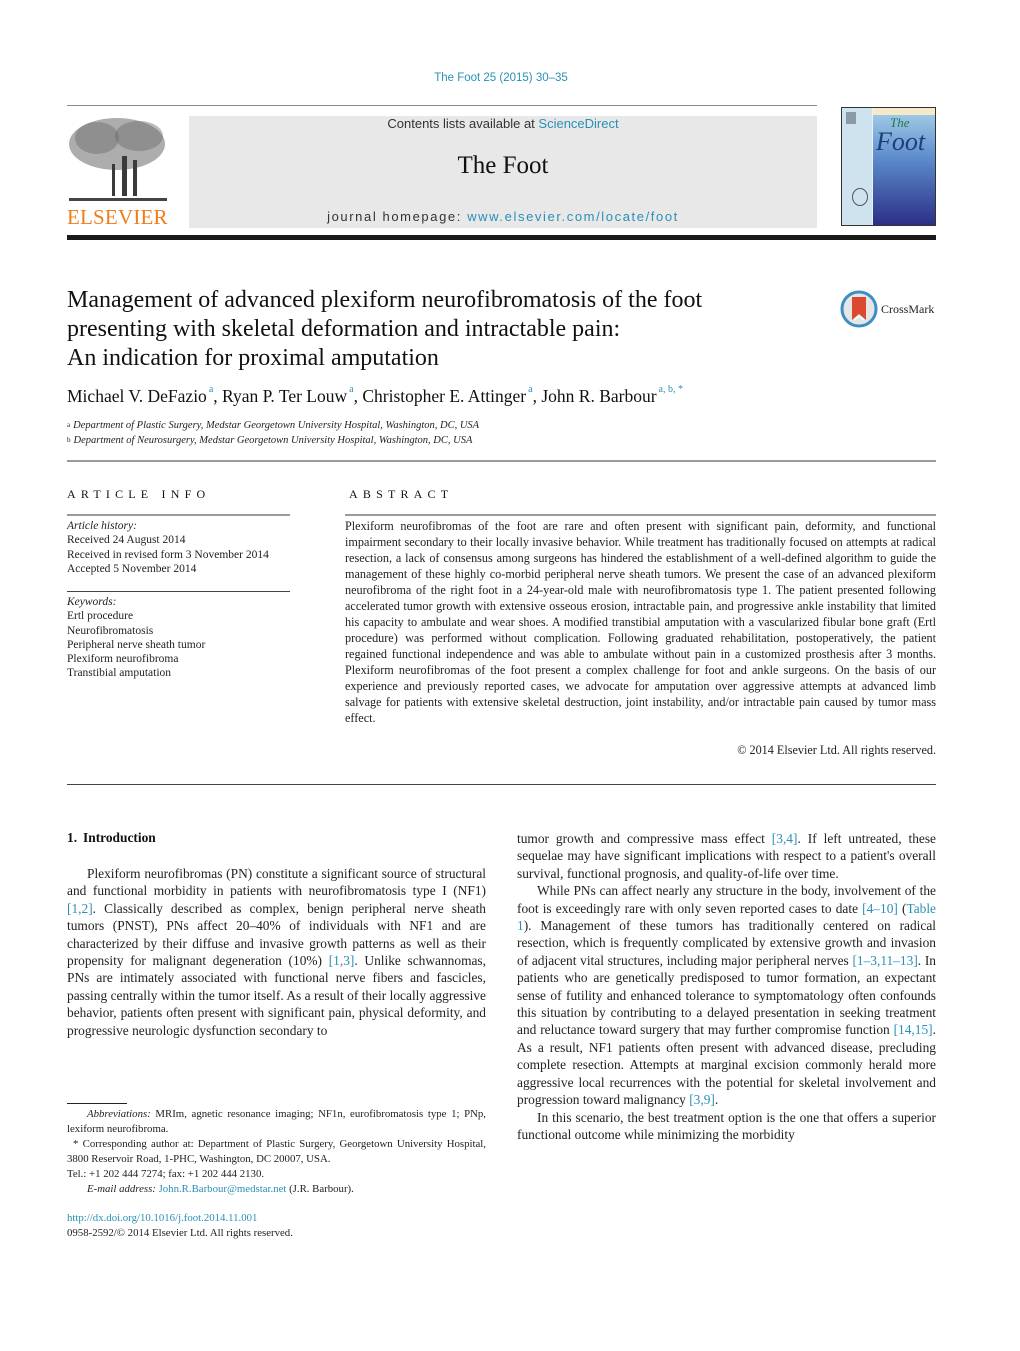 The height and width of the screenshot is (1351, 1020). I want to click on author-name: Ryan P. Ter Louw, so click(284, 396).